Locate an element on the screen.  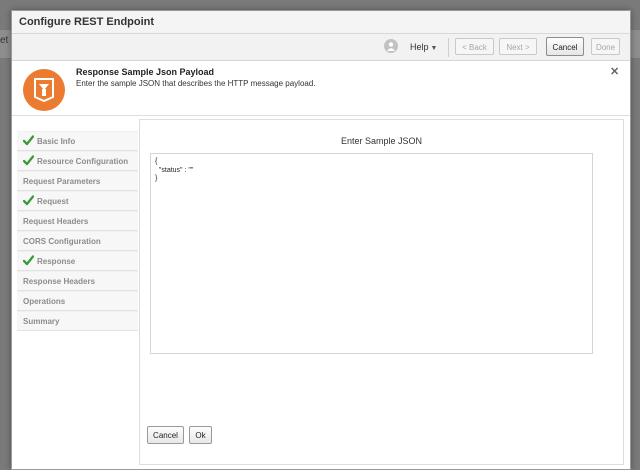
train-step-cors-configuration: CORS Configuration is located at coordinates (77, 241).